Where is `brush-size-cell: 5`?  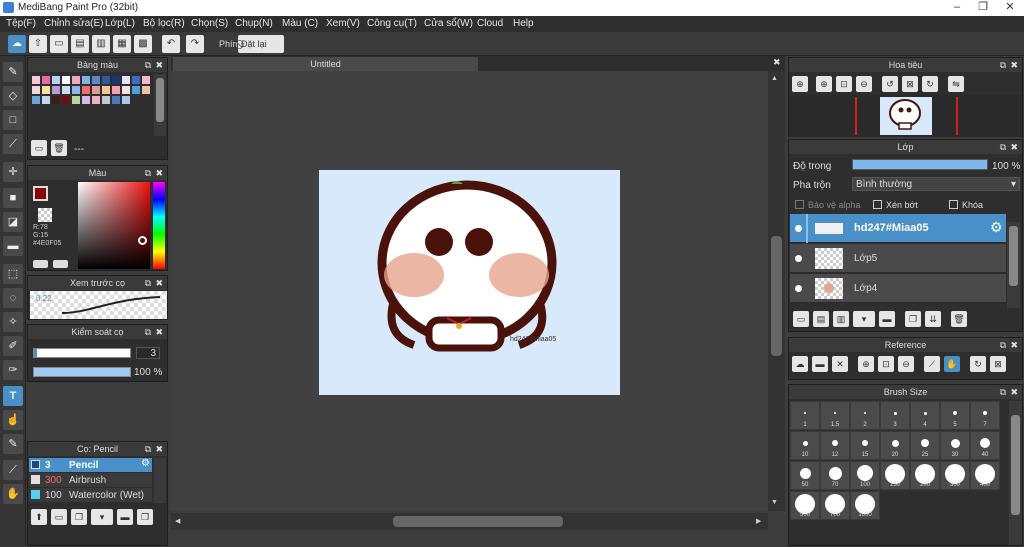 brush-size-cell: 5 is located at coordinates (955, 415).